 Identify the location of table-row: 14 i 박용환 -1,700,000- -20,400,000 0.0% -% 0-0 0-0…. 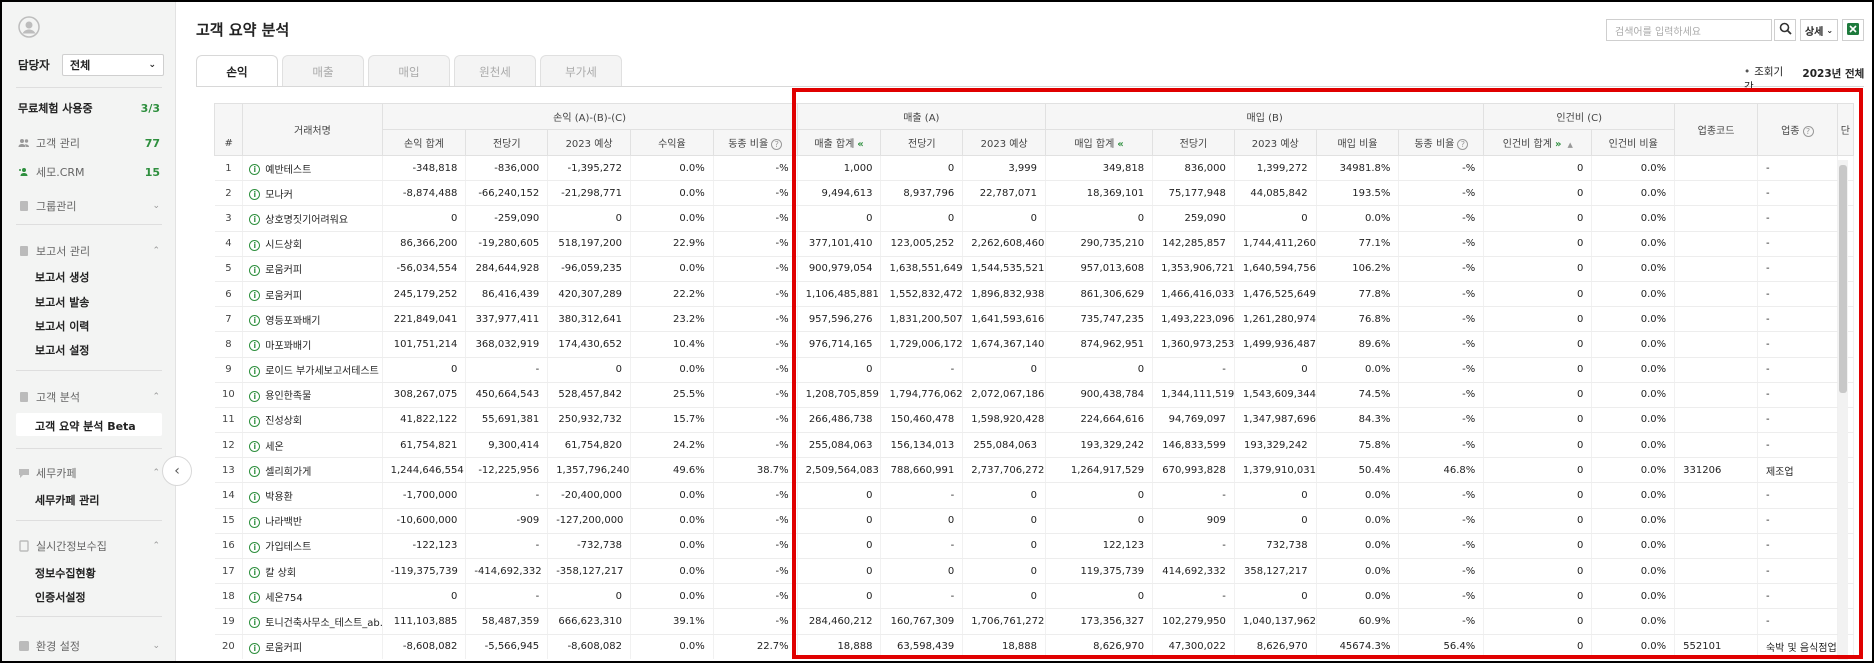
(1034, 495).